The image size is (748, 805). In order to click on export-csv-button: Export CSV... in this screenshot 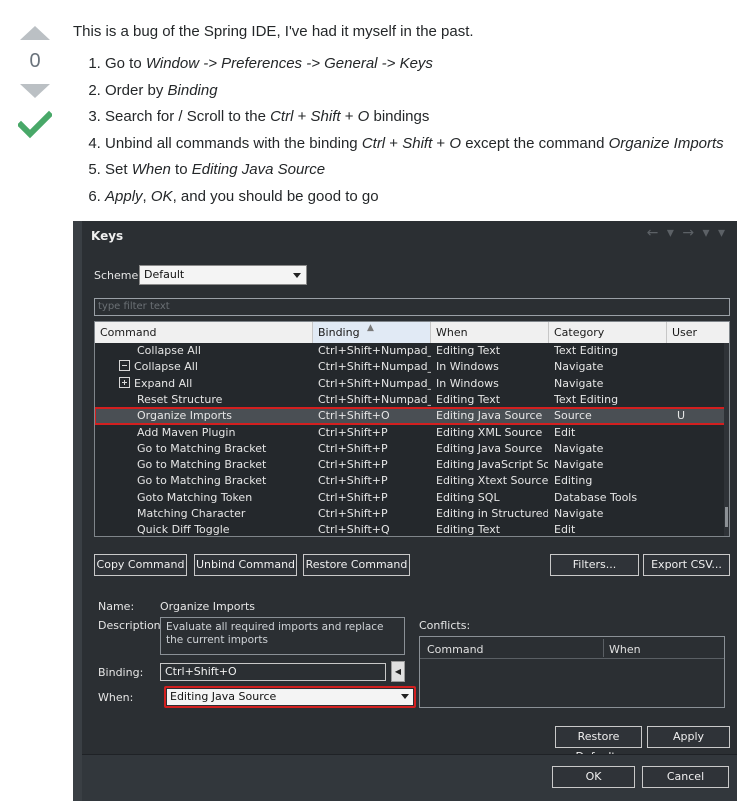, I will do `click(686, 565)`.